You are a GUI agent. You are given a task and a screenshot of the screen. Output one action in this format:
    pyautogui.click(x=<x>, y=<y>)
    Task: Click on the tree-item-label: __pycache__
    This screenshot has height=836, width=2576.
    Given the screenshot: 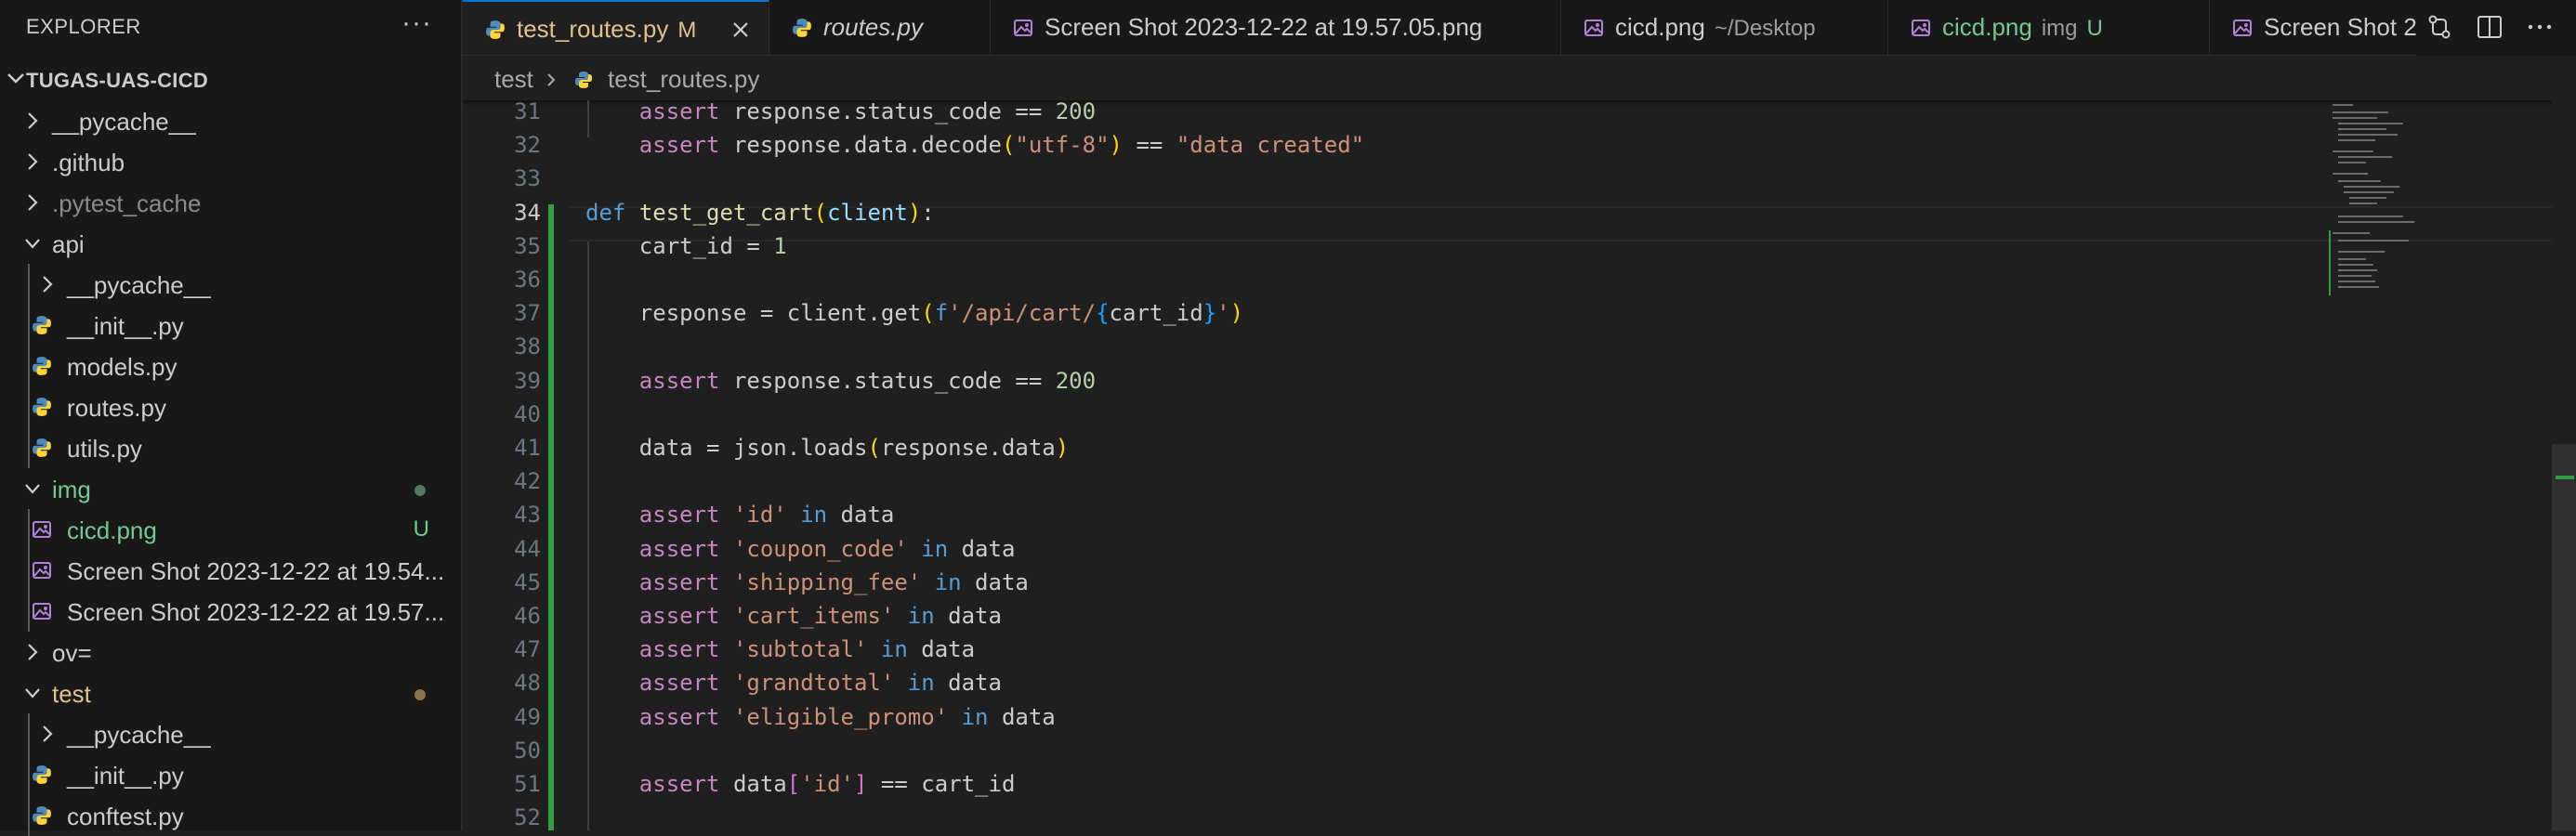 What is the action you would take?
    pyautogui.click(x=139, y=735)
    